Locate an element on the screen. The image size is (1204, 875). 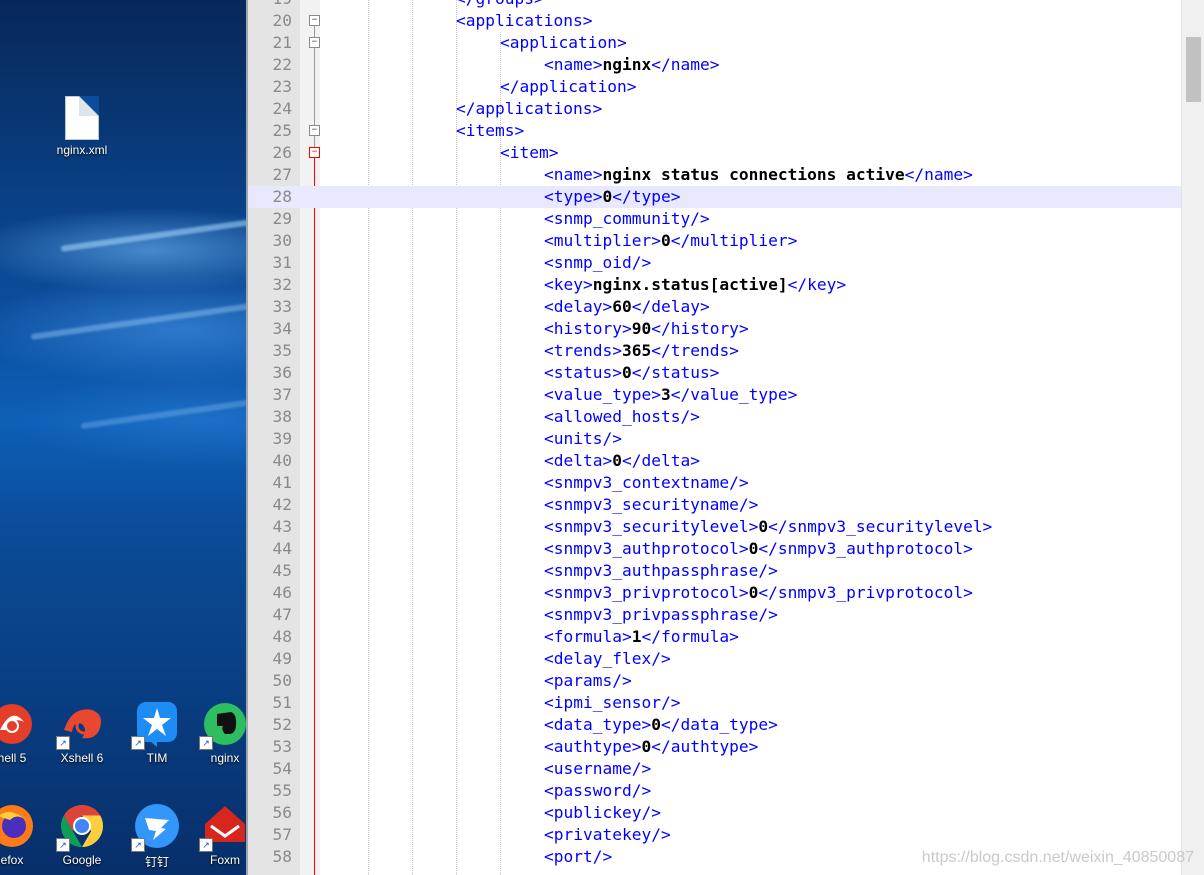
desktop-shortcut-xshell-5: hell 5 is located at coordinates (24, 732).